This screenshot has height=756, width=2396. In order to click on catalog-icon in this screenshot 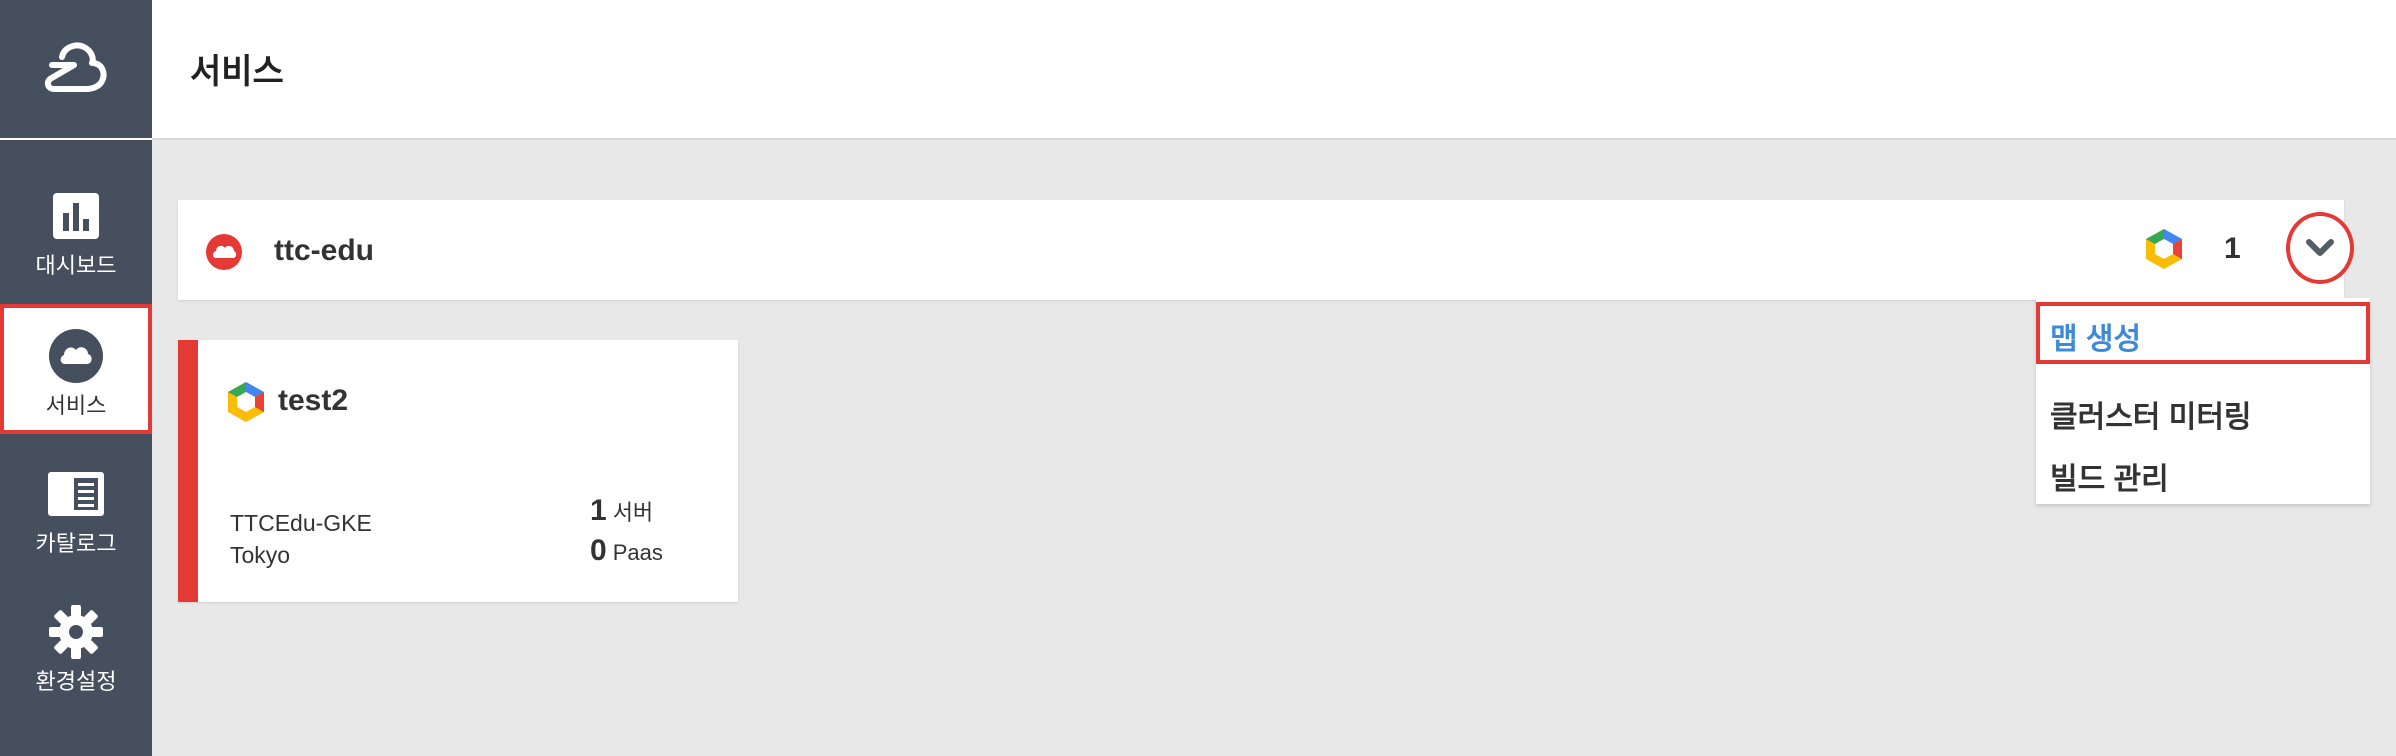, I will do `click(76, 494)`.